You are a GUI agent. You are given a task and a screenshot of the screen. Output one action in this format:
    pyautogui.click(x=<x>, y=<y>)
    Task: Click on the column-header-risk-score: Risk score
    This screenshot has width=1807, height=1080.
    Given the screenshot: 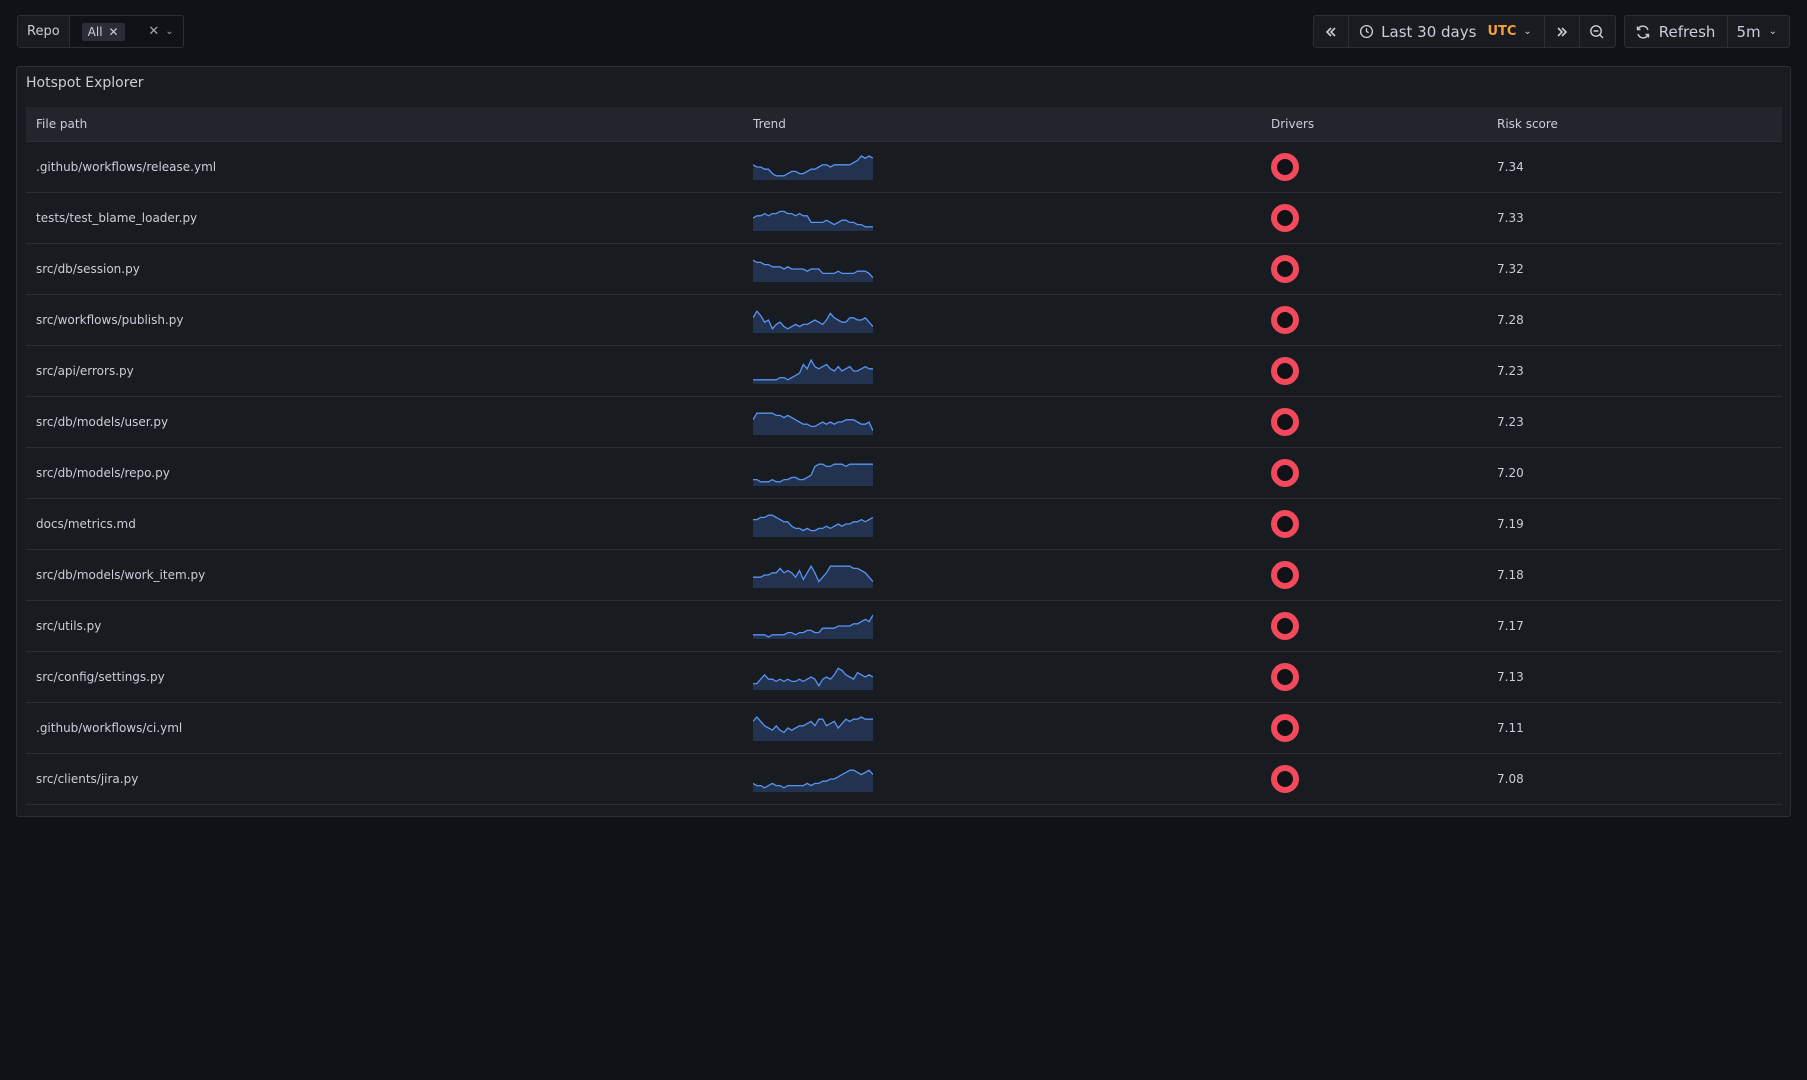 What is the action you would take?
    pyautogui.click(x=1639, y=124)
    